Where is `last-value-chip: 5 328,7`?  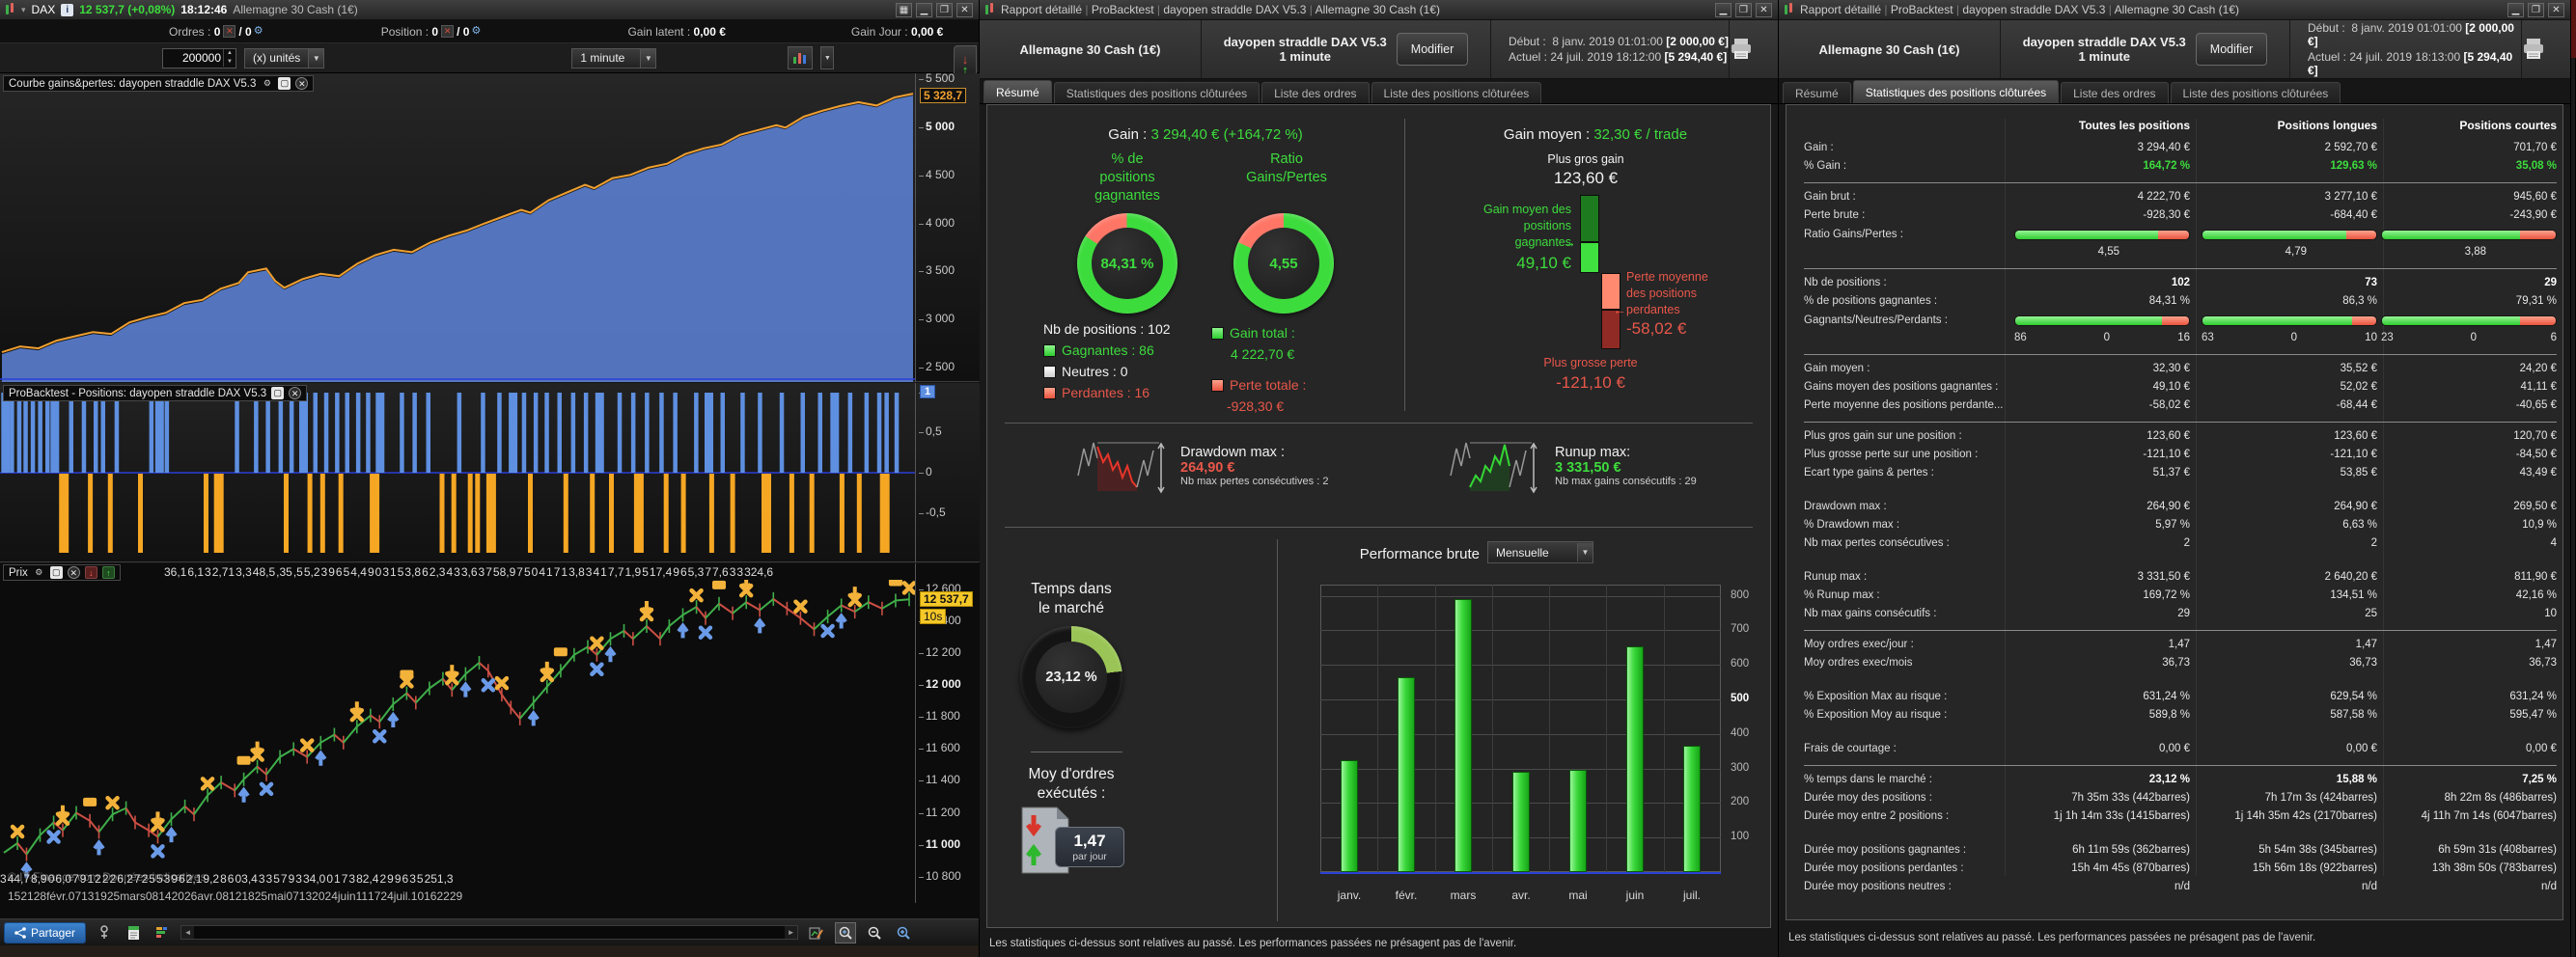
last-value-chip: 5 328,7 is located at coordinates (943, 95).